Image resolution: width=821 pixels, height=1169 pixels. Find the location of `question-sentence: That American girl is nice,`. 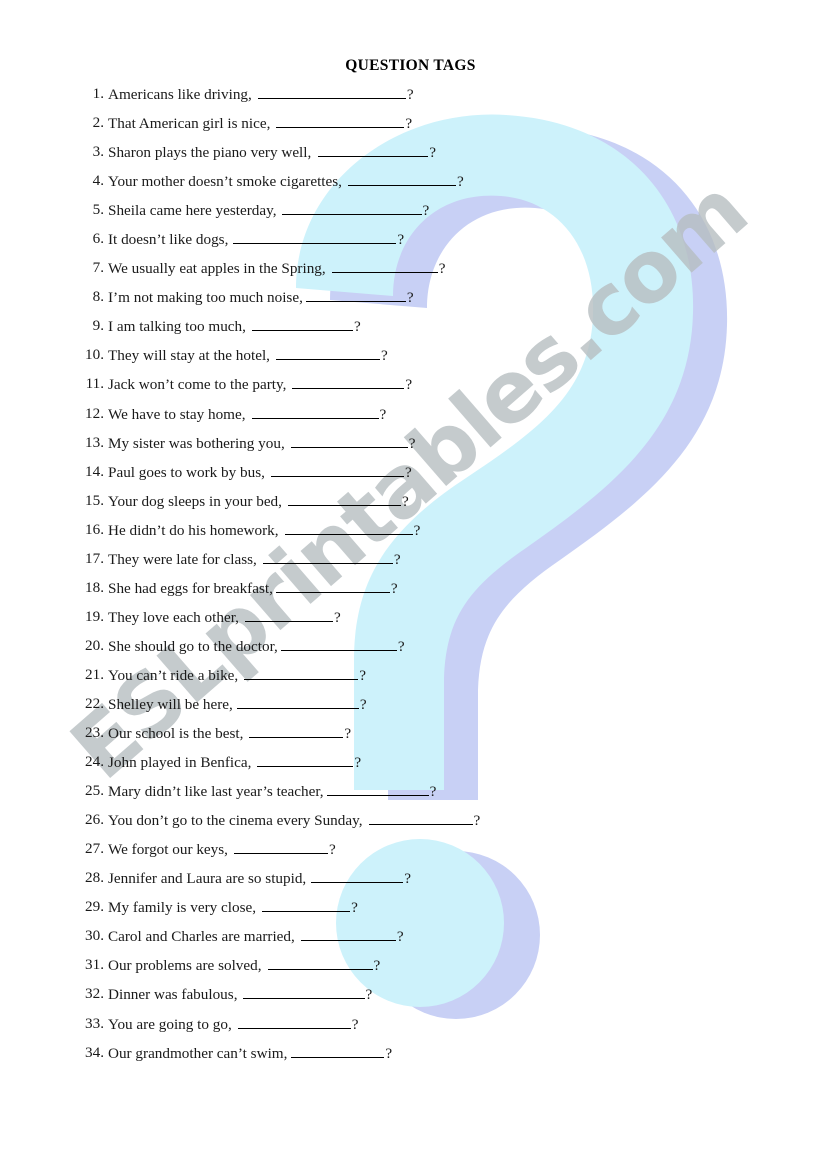

question-sentence: That American girl is nice, is located at coordinates (189, 124).